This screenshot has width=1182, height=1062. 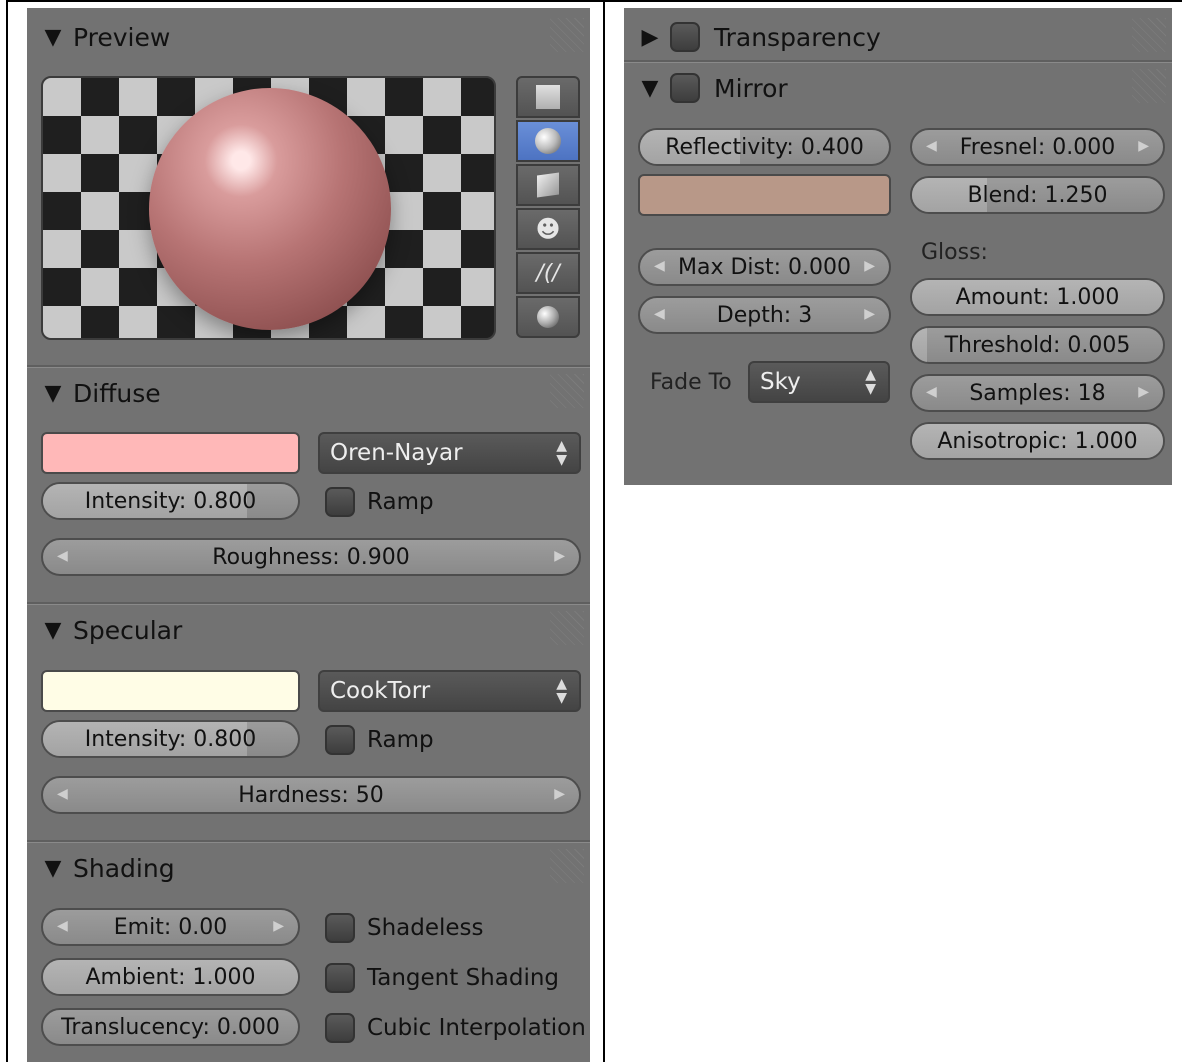 What do you see at coordinates (400, 740) in the screenshot?
I see `specular-ramp-label: Ramp` at bounding box center [400, 740].